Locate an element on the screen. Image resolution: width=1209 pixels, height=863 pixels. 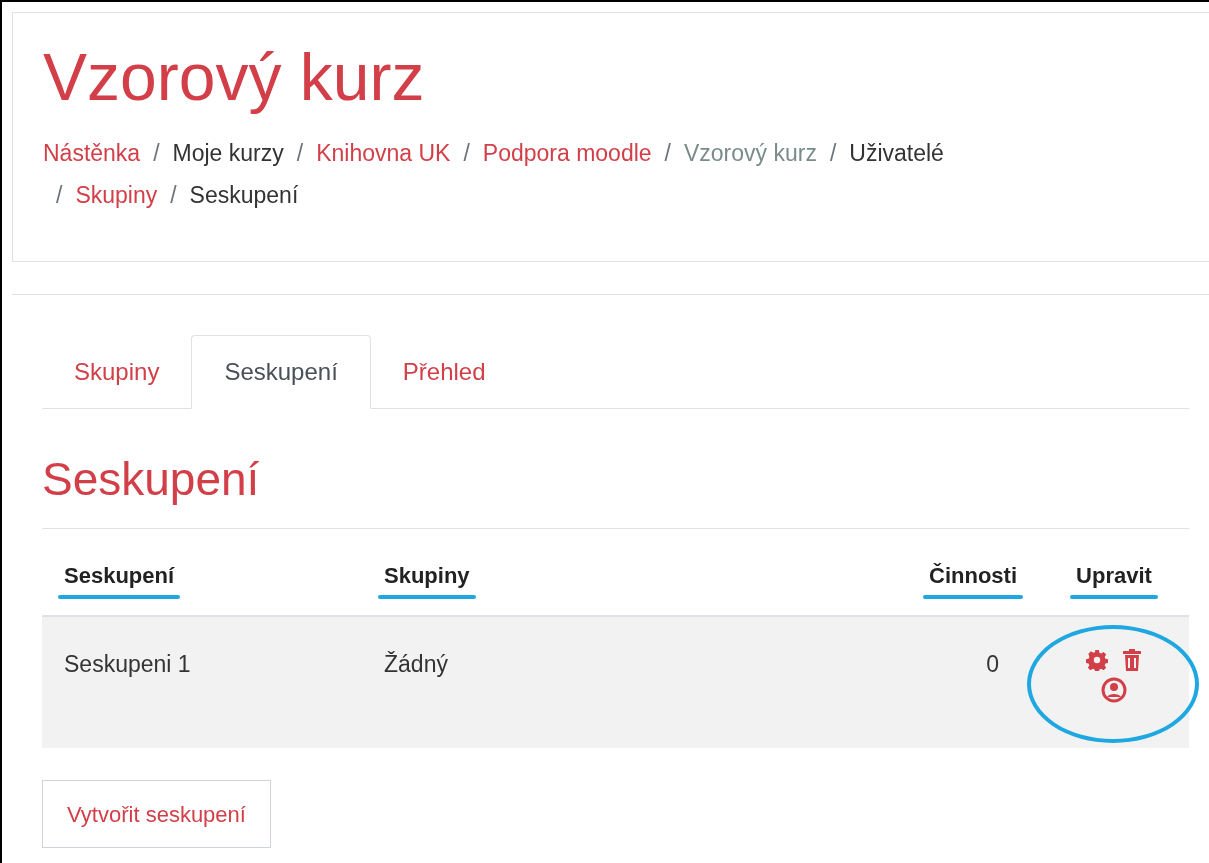
column-header: Seskupení is located at coordinates (119, 575).